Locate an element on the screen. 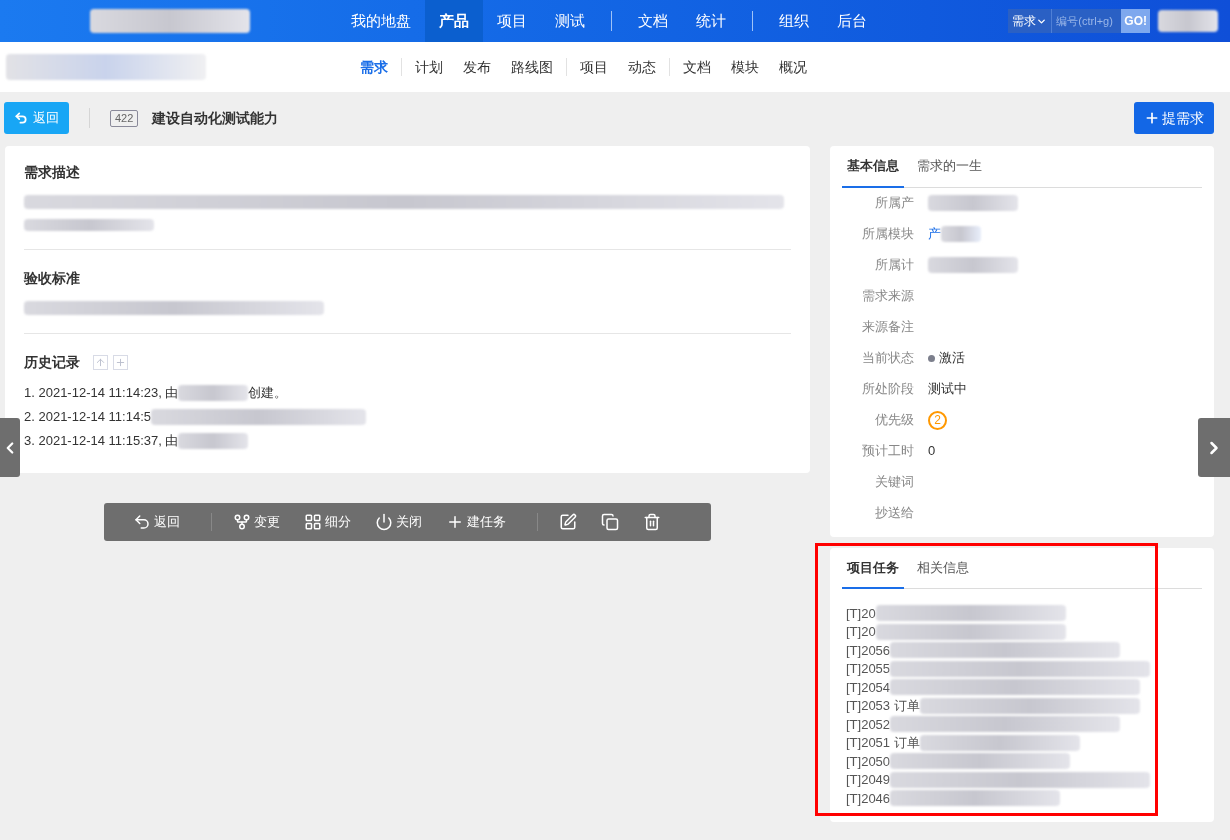 The width and height of the screenshot is (1230, 840). story-title: 建设自动化测试能力 is located at coordinates (215, 118).